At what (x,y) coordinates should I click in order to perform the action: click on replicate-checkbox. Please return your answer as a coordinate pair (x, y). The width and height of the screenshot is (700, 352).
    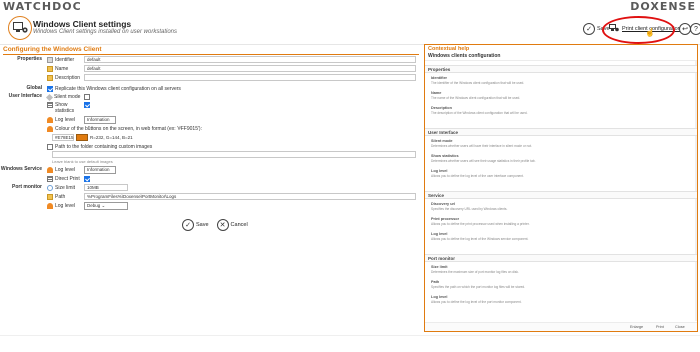
    Looking at the image, I should click on (50, 89).